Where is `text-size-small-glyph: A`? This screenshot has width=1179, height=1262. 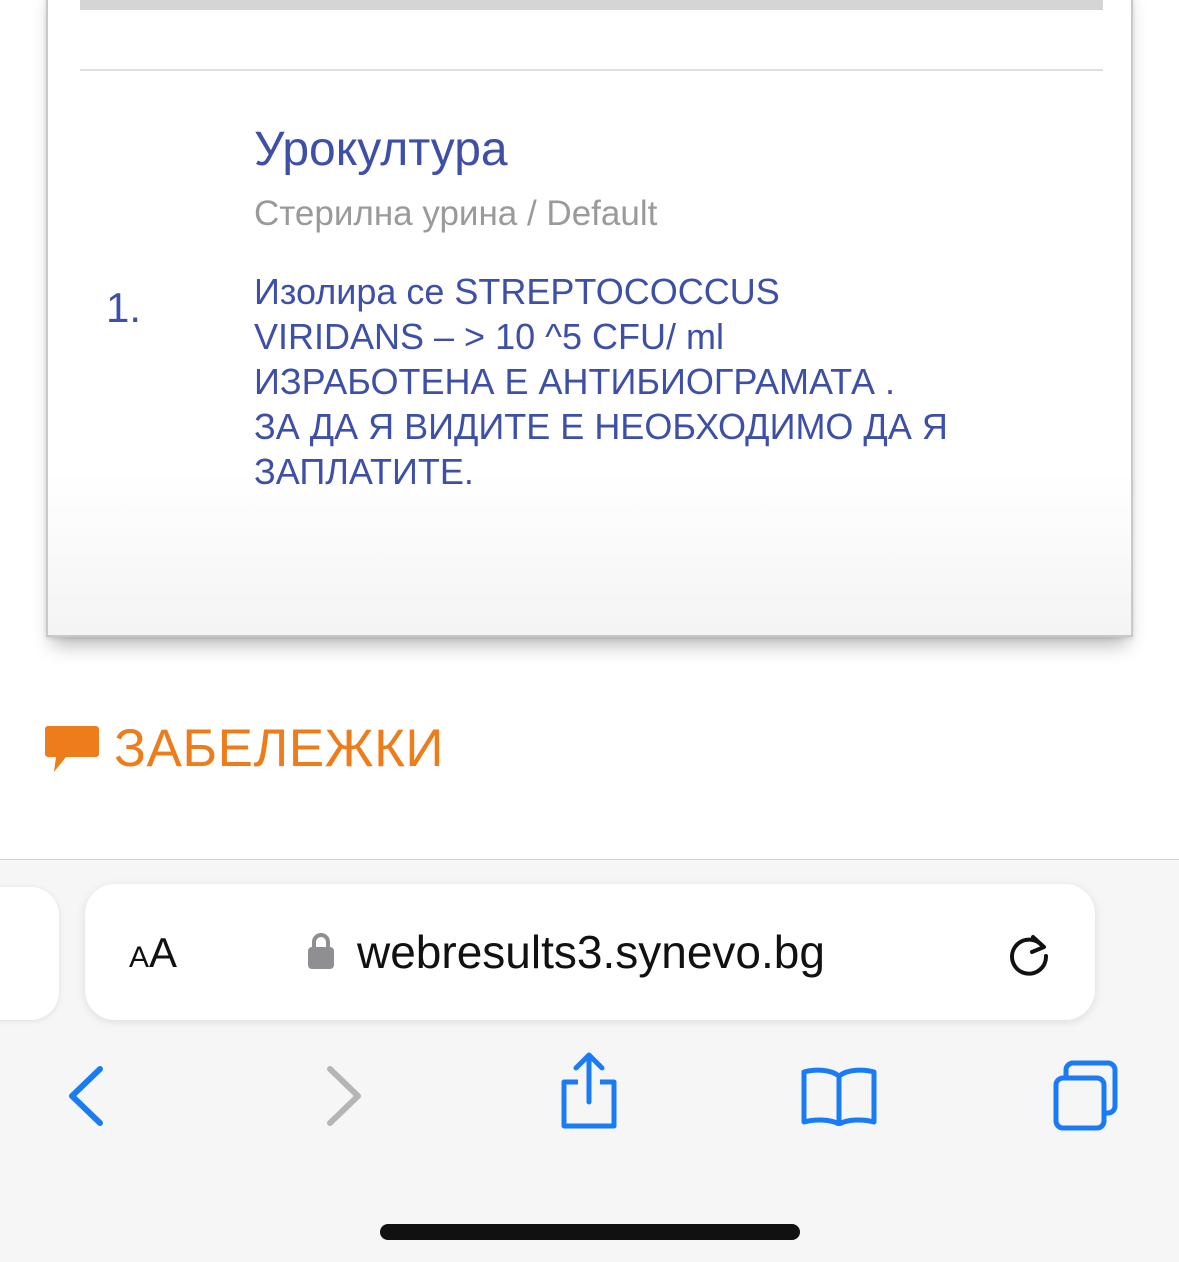
text-size-small-glyph: A is located at coordinates (139, 957).